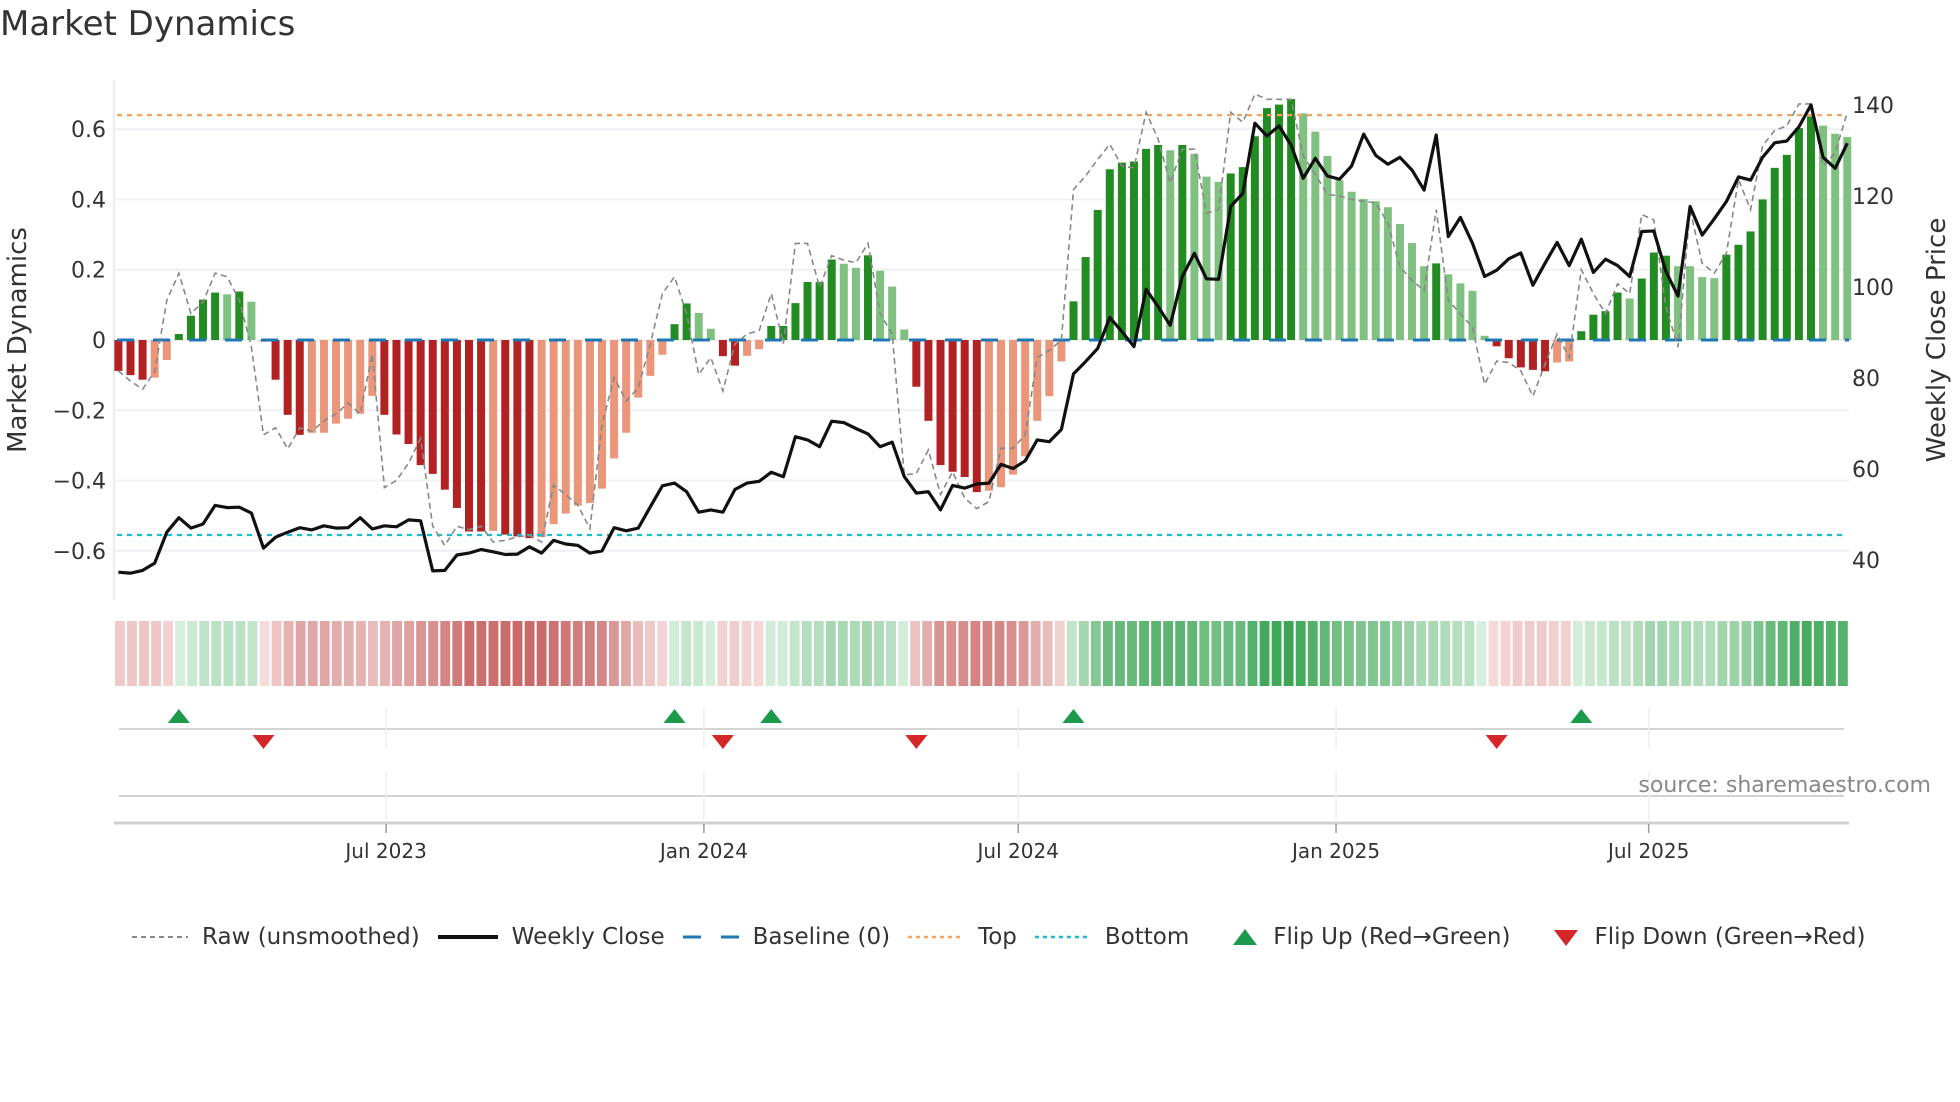  I want to click on y-tick-label: −0.6, so click(79, 552).